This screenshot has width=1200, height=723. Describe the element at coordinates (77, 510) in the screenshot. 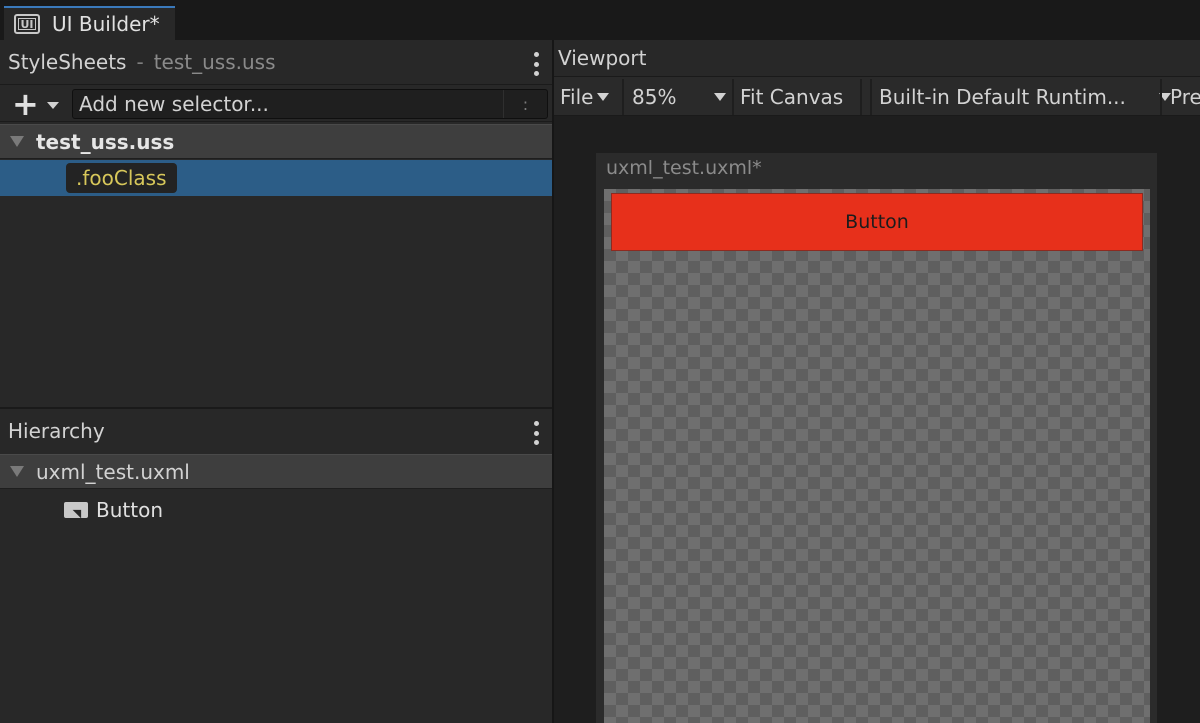

I see `button-element-icon` at that location.